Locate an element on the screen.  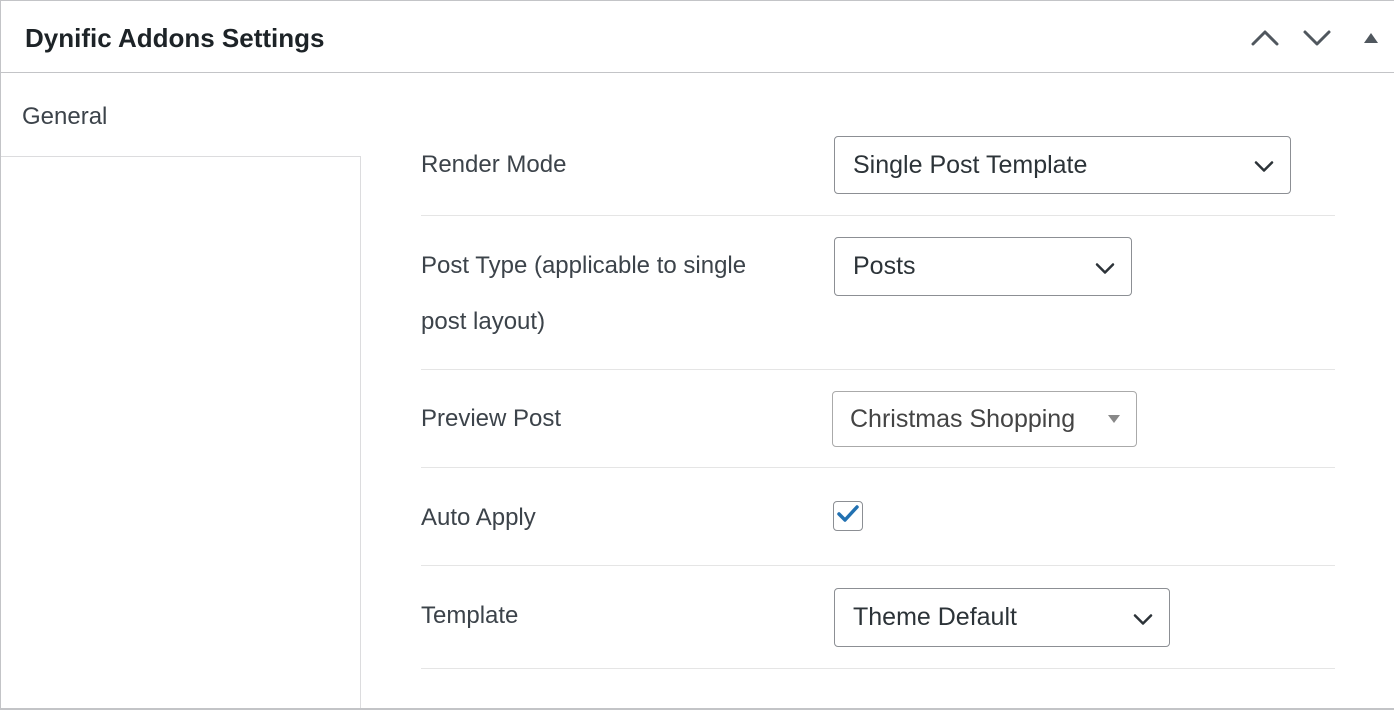
post-type-label-line1: Post Type (applicable to single is located at coordinates (584, 265).